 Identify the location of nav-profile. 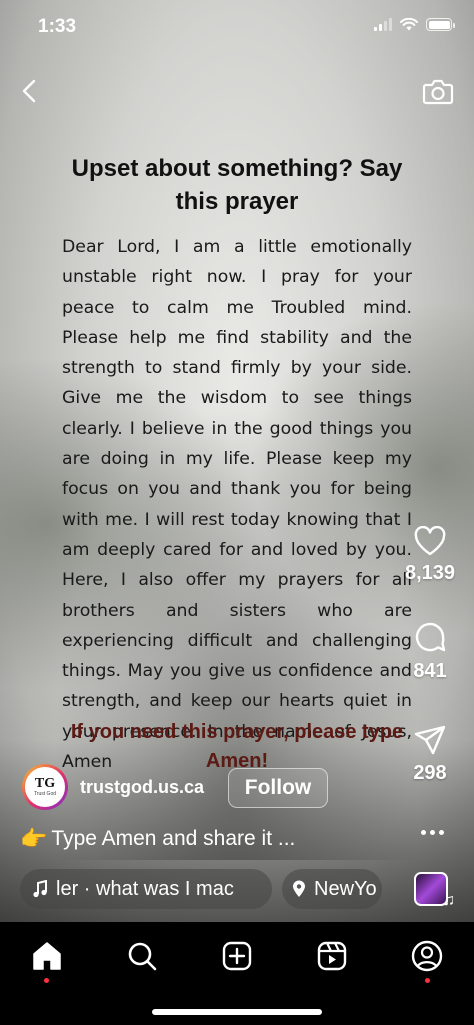
(427, 956).